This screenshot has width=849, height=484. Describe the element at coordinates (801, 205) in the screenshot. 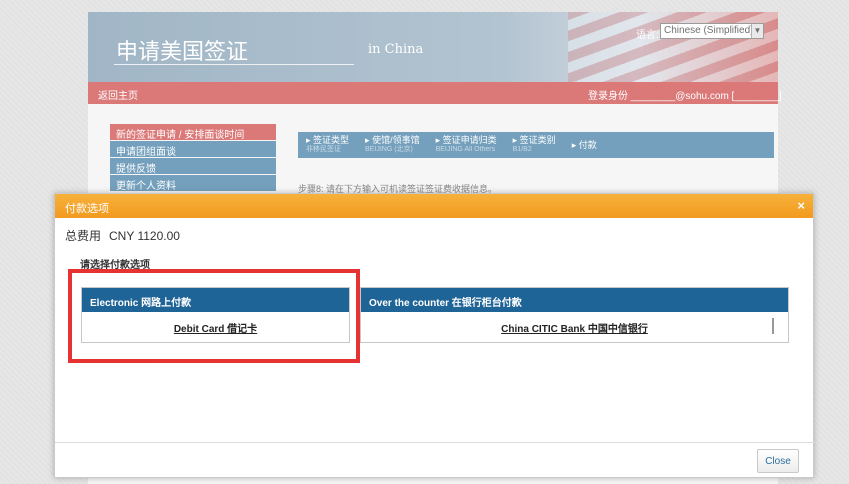

I see `close-icon: ×` at that location.